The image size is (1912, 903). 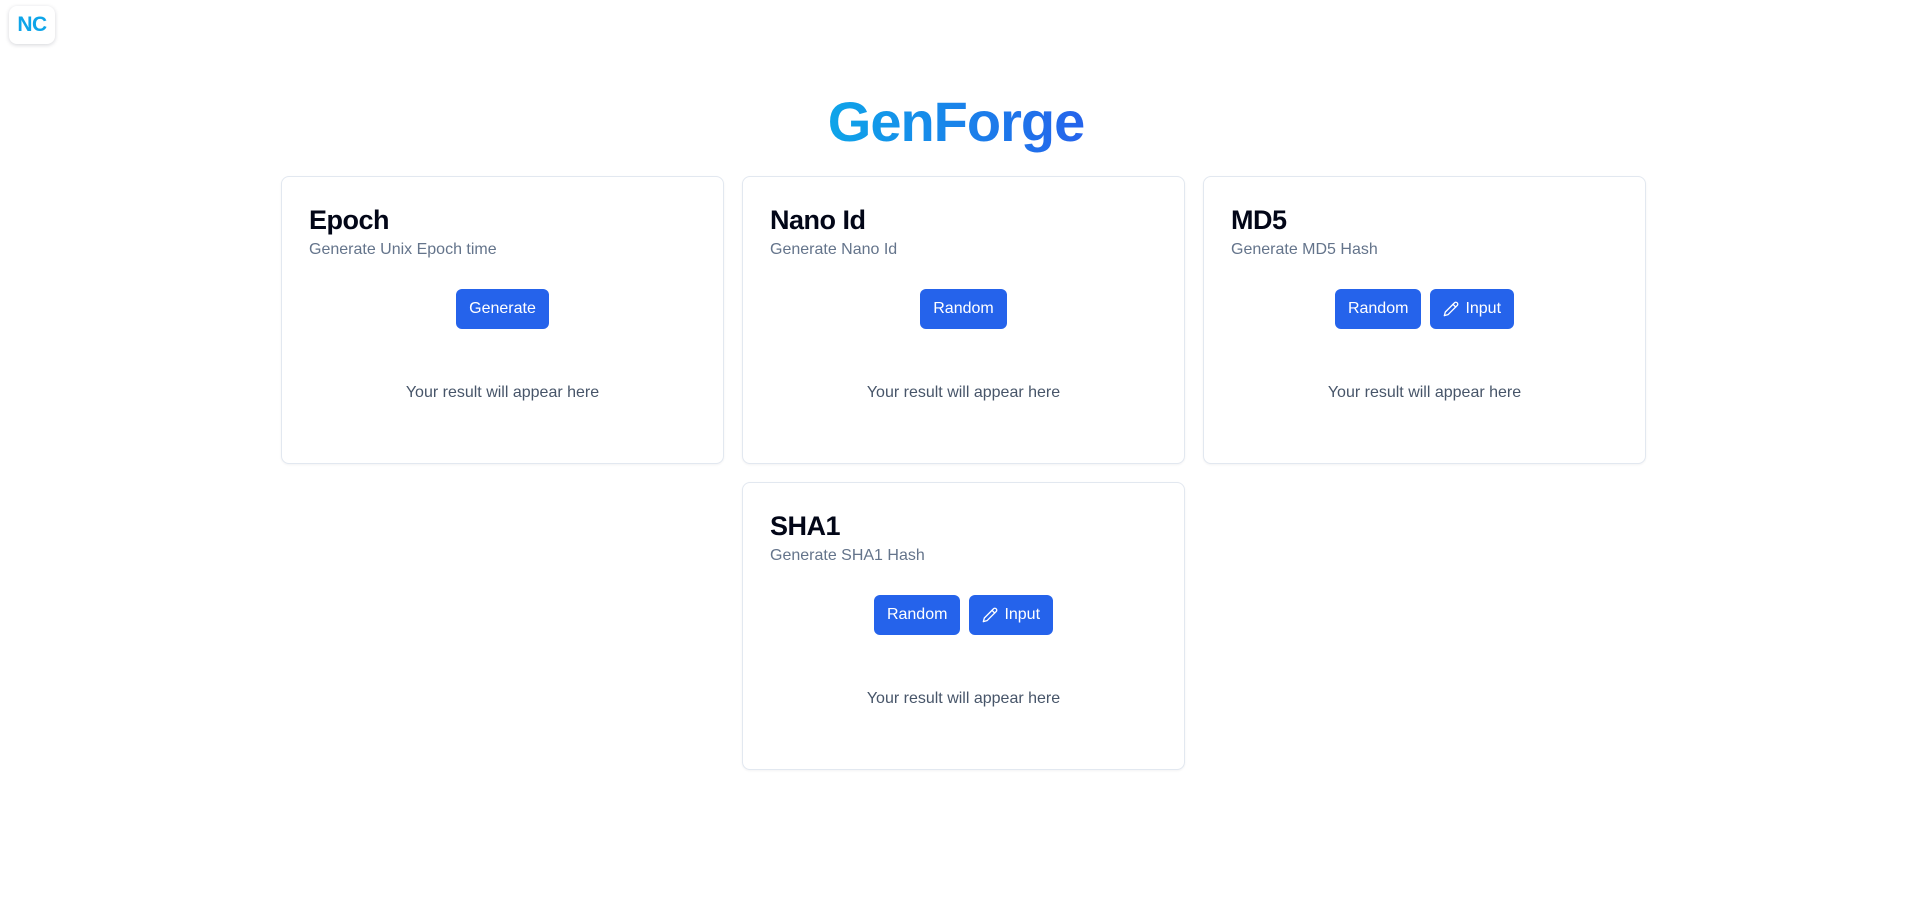 What do you see at coordinates (834, 249) in the screenshot?
I see `card-description: Generate Nano Id` at bounding box center [834, 249].